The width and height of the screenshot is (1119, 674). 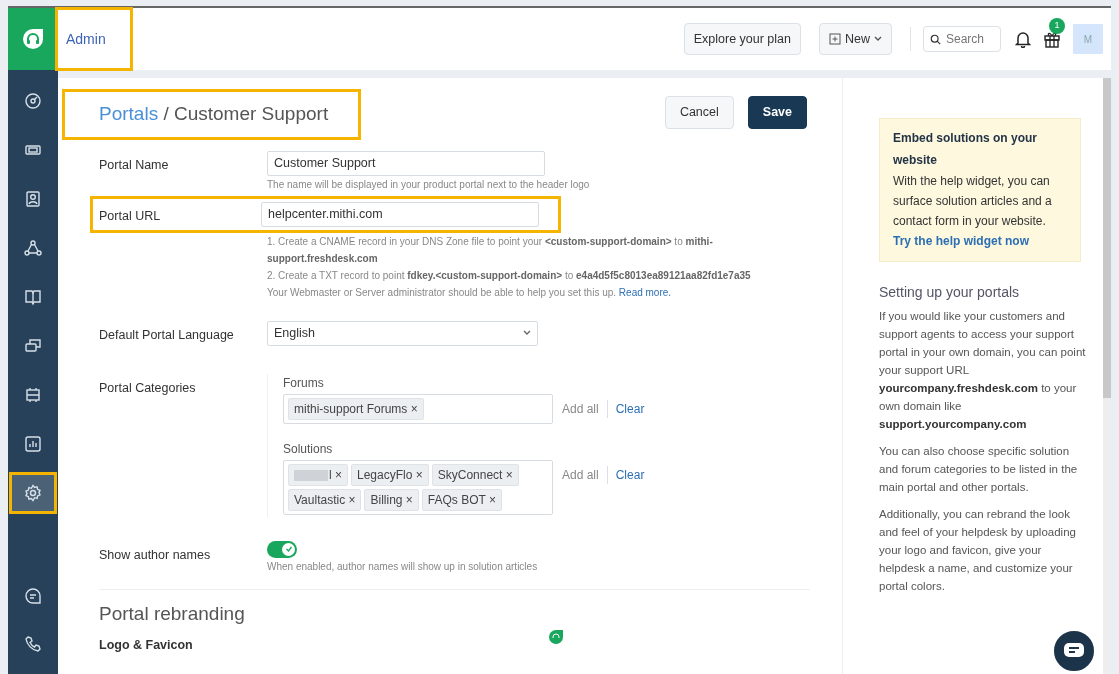 What do you see at coordinates (973, 201) in the screenshot?
I see `promo-text: With the help widget, you can surface solution articles and a contact form in your website.` at bounding box center [973, 201].